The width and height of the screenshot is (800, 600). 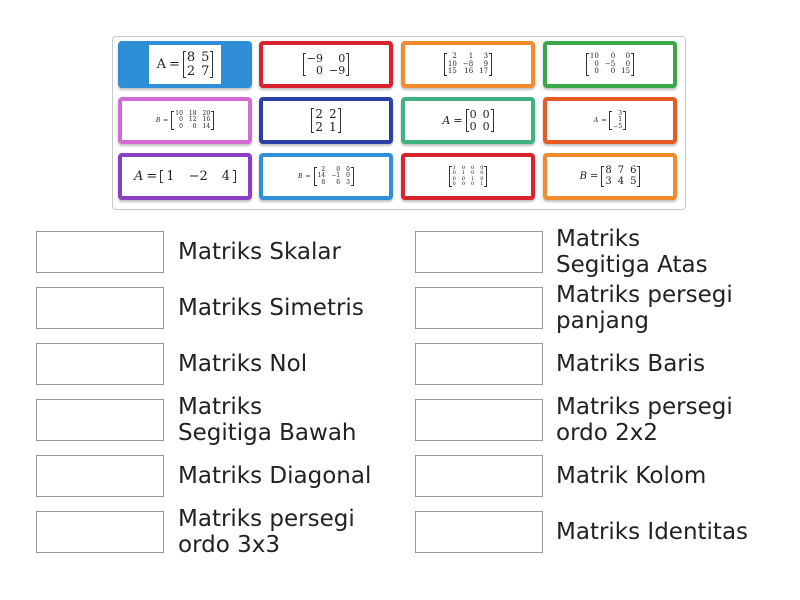 What do you see at coordinates (314, 58) in the screenshot?
I see `matrix-cell: −9` at bounding box center [314, 58].